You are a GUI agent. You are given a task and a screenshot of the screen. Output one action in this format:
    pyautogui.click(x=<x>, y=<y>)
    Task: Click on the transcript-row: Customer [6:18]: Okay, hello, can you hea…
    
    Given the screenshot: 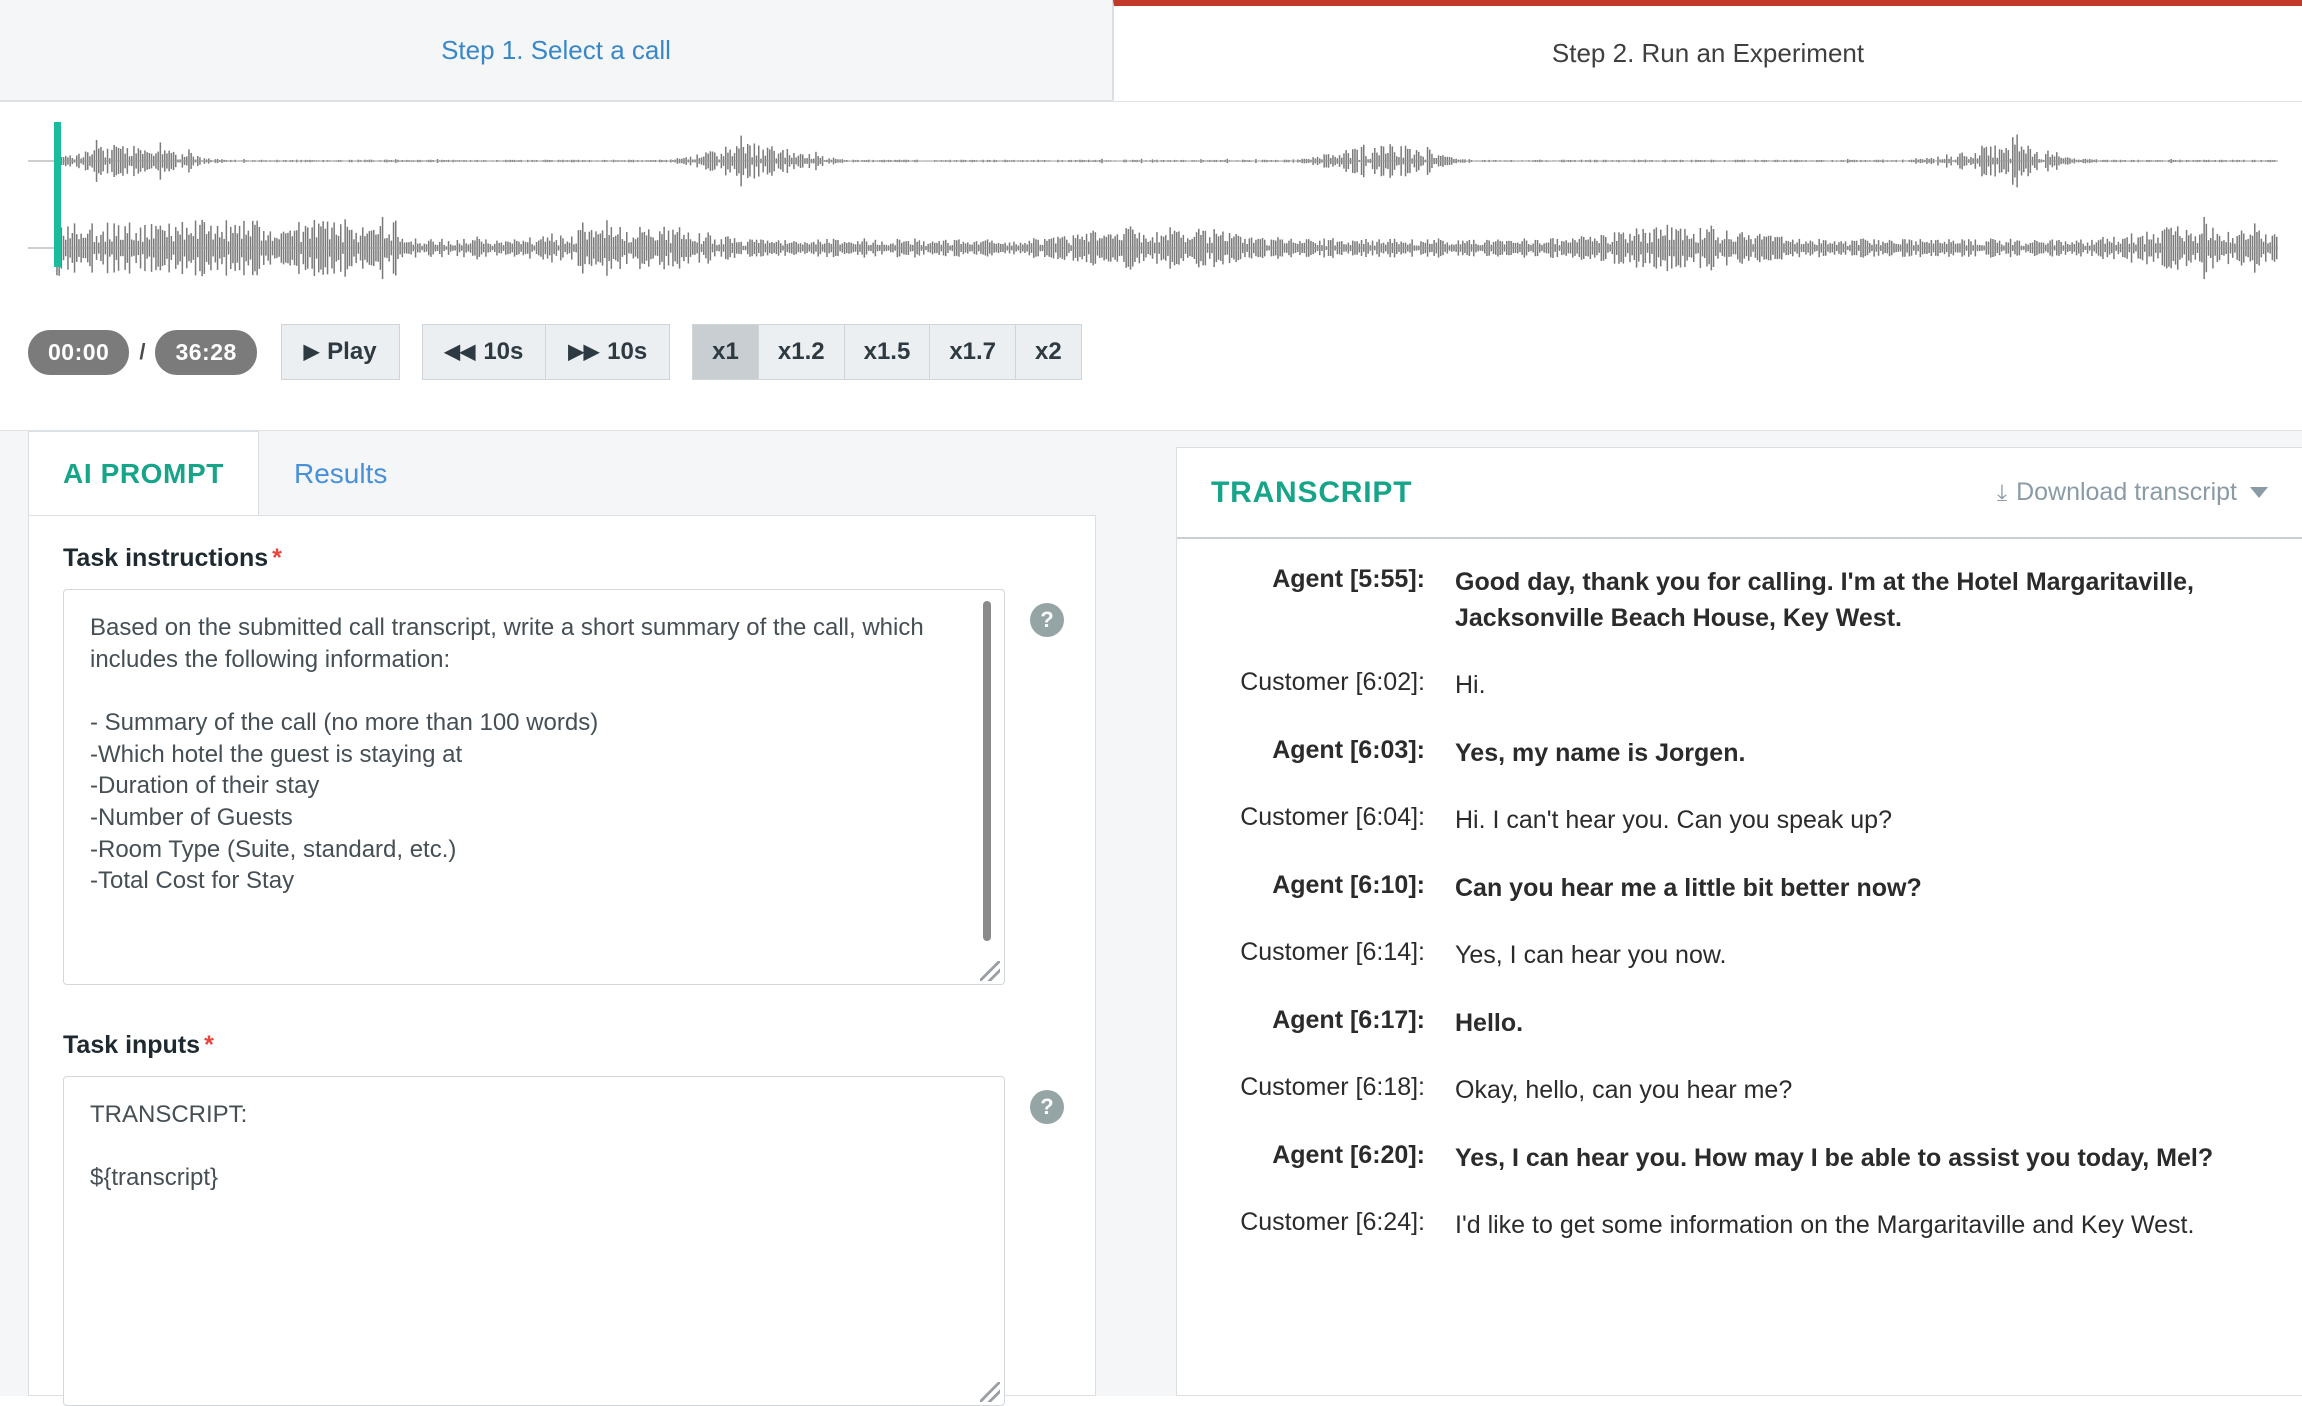 What is the action you would take?
    pyautogui.click(x=1739, y=1091)
    